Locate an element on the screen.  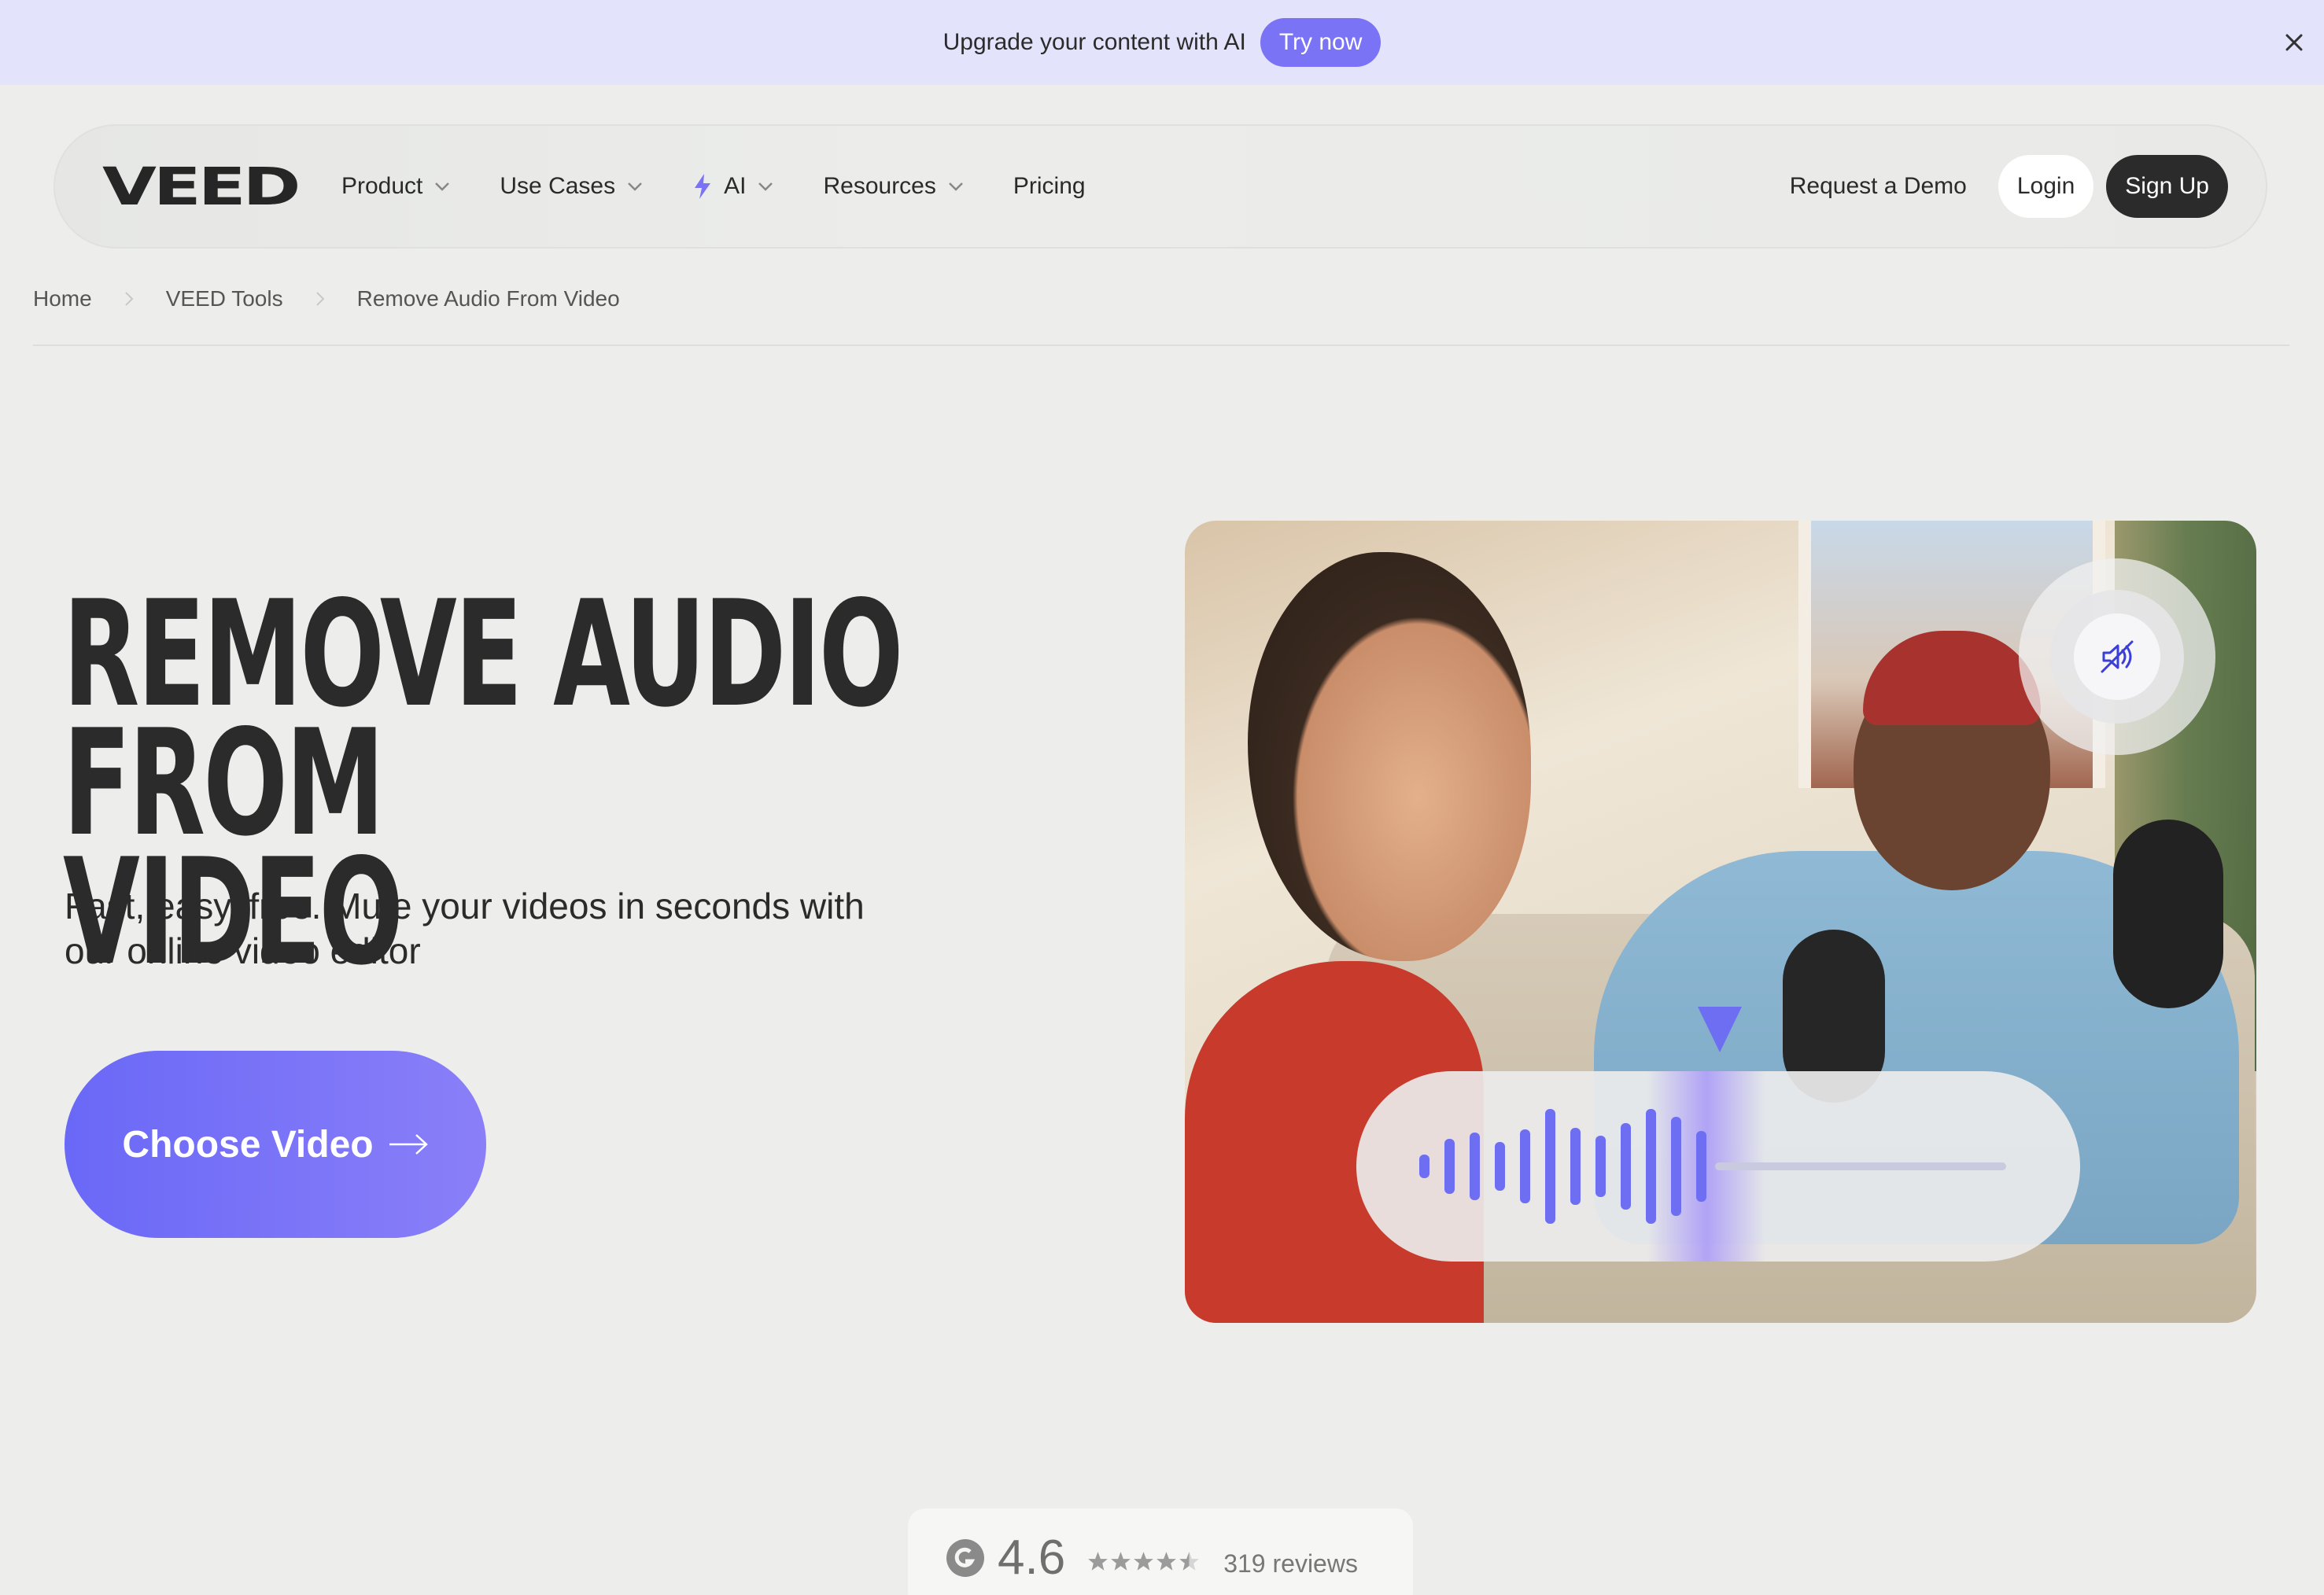
mute-button is located at coordinates (2117, 656).